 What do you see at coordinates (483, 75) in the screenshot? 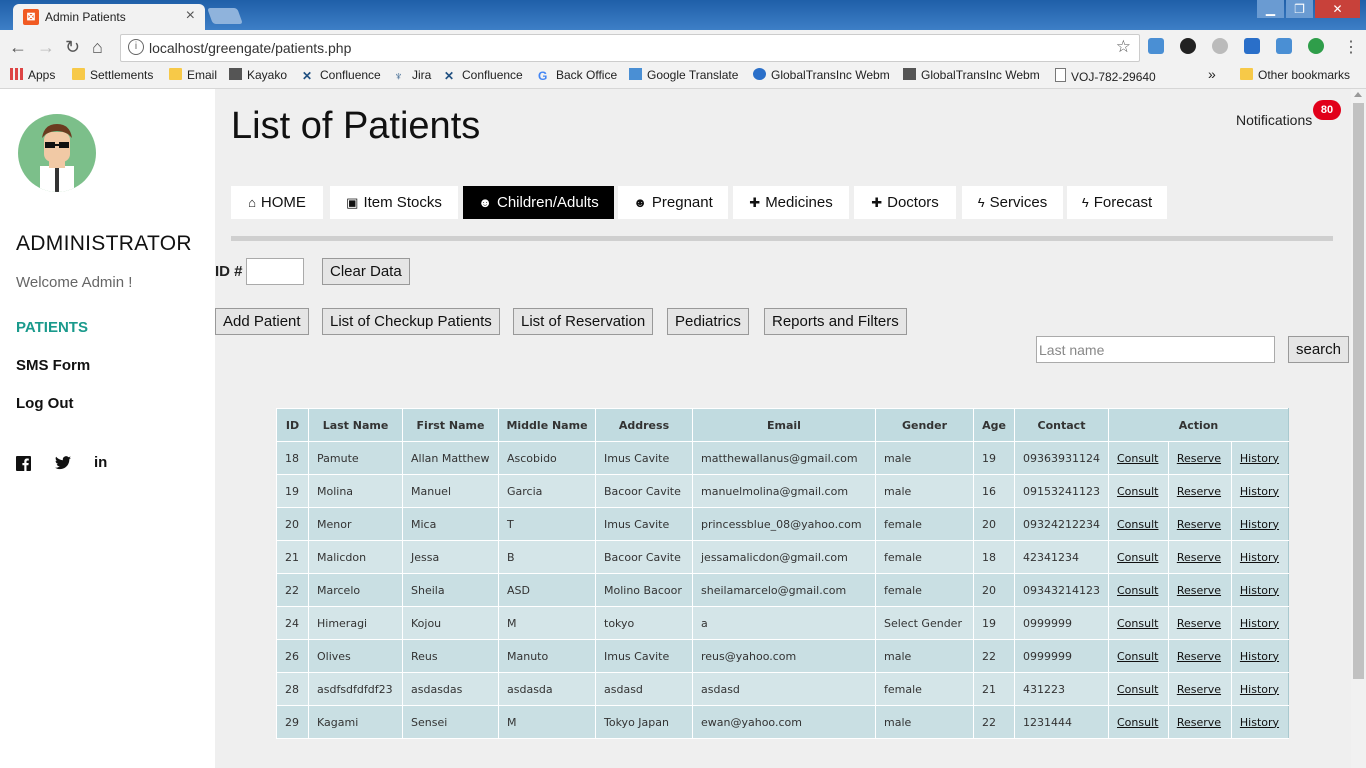
I see `bookmark-confluence-2: ✕ Confluence` at bounding box center [483, 75].